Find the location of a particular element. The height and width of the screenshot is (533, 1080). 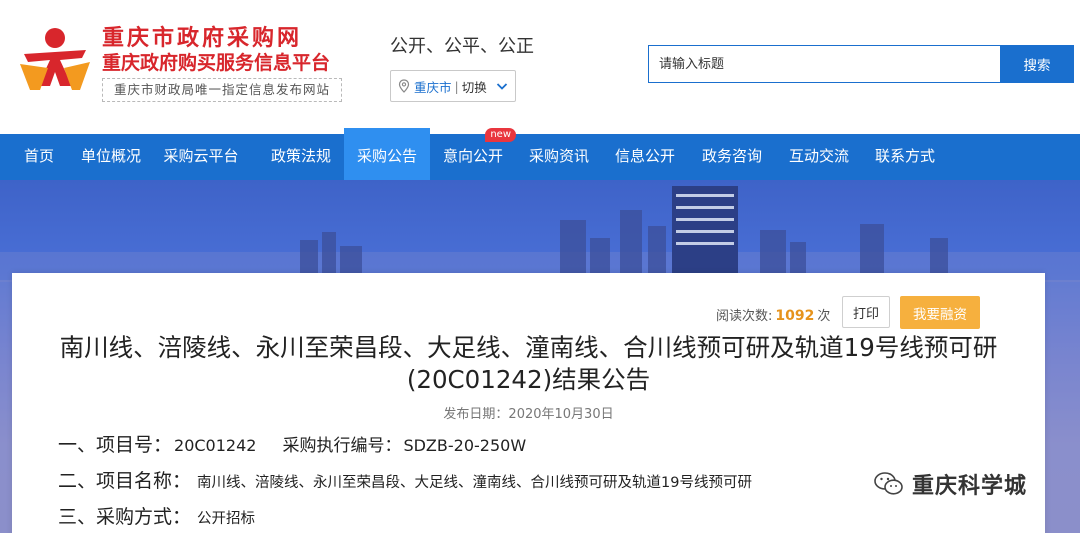

watermark-text: 重庆科学城 is located at coordinates (970, 486).